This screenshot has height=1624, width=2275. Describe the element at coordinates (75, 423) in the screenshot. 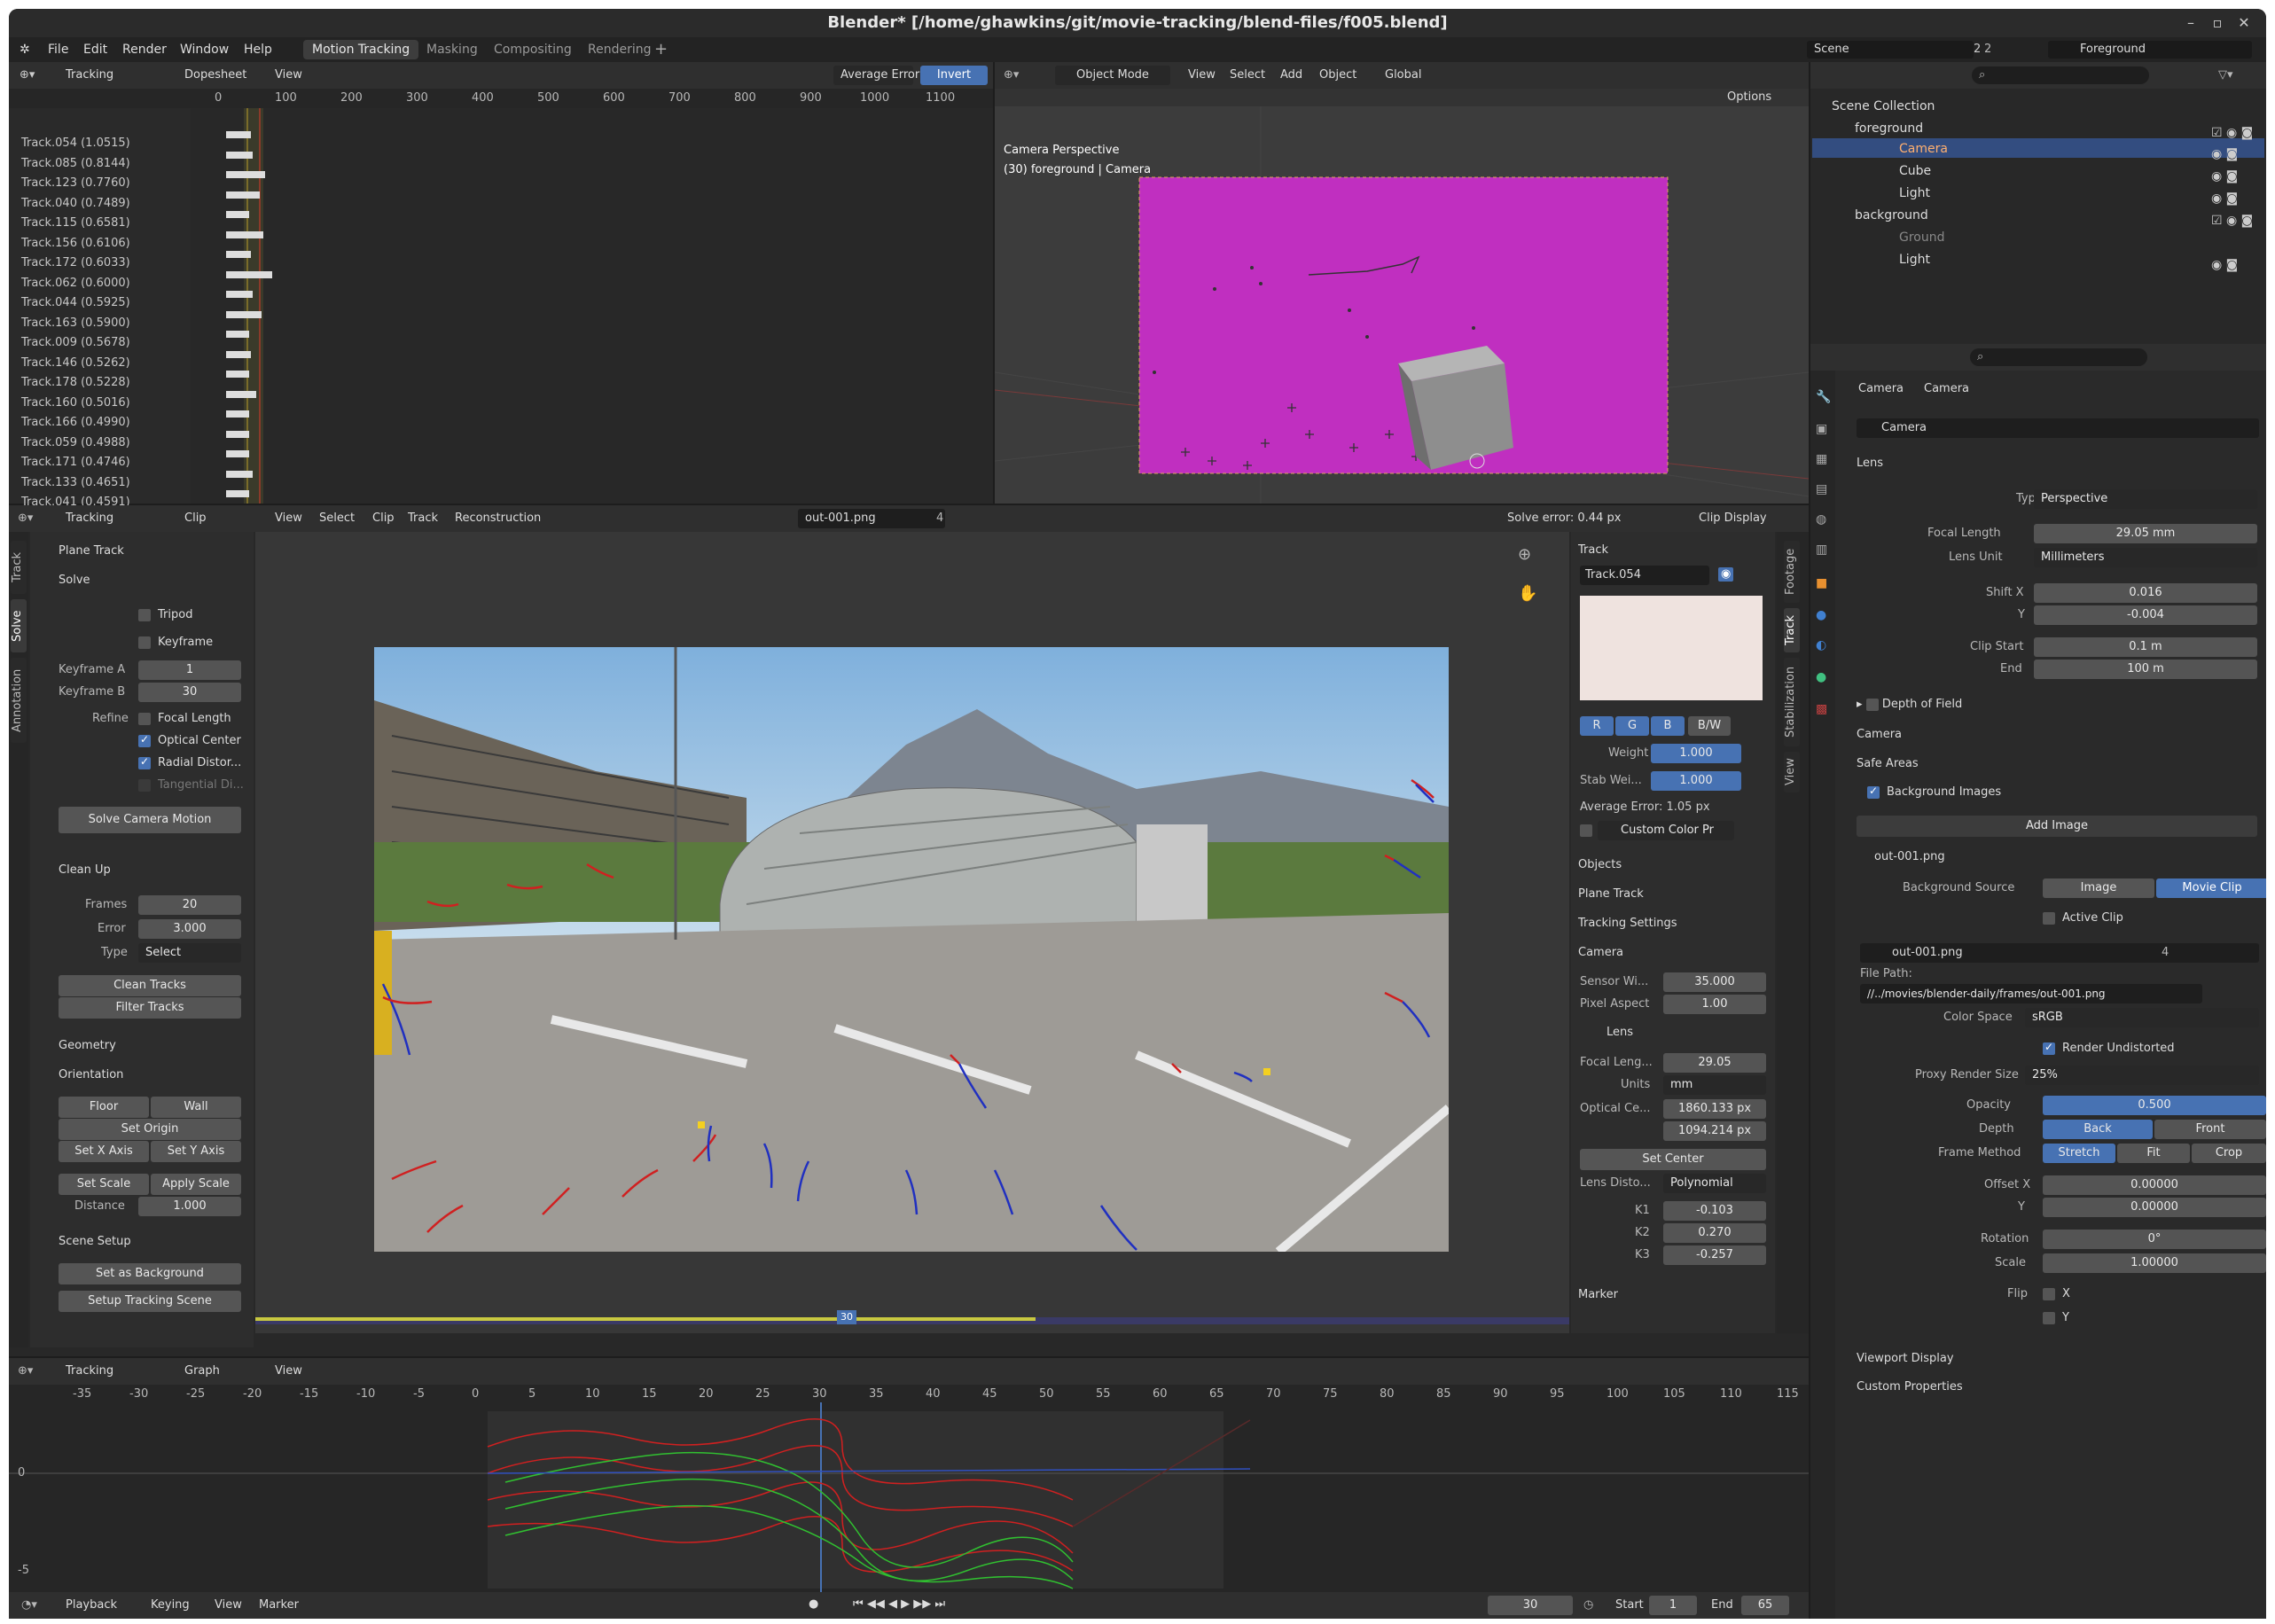

I see `track-row: Track.166 (0.4990)` at that location.